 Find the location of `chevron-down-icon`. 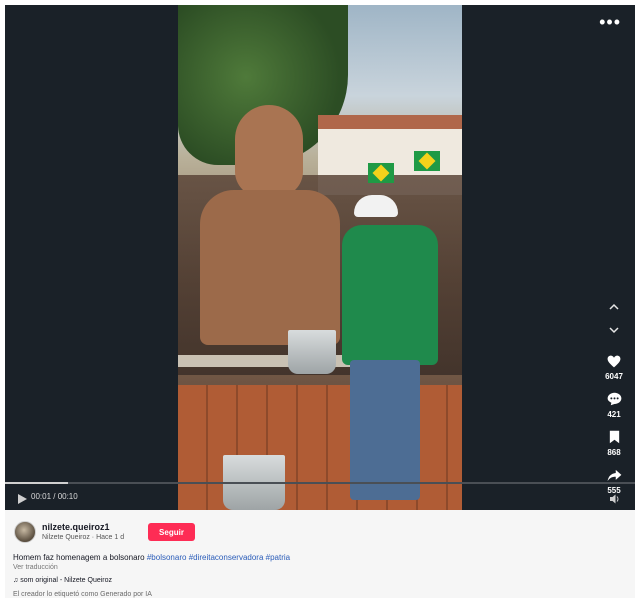

chevron-down-icon is located at coordinates (614, 330).